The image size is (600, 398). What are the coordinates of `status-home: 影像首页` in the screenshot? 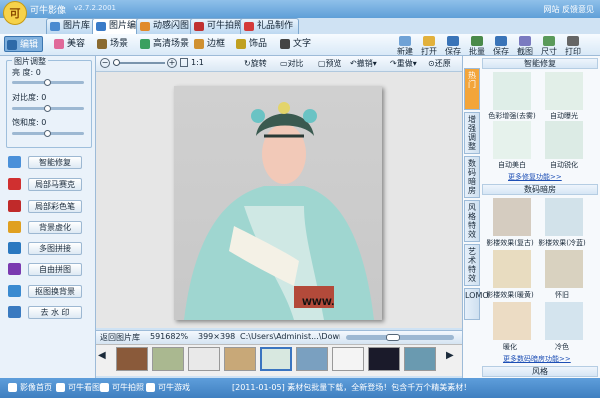 It's located at (30, 387).